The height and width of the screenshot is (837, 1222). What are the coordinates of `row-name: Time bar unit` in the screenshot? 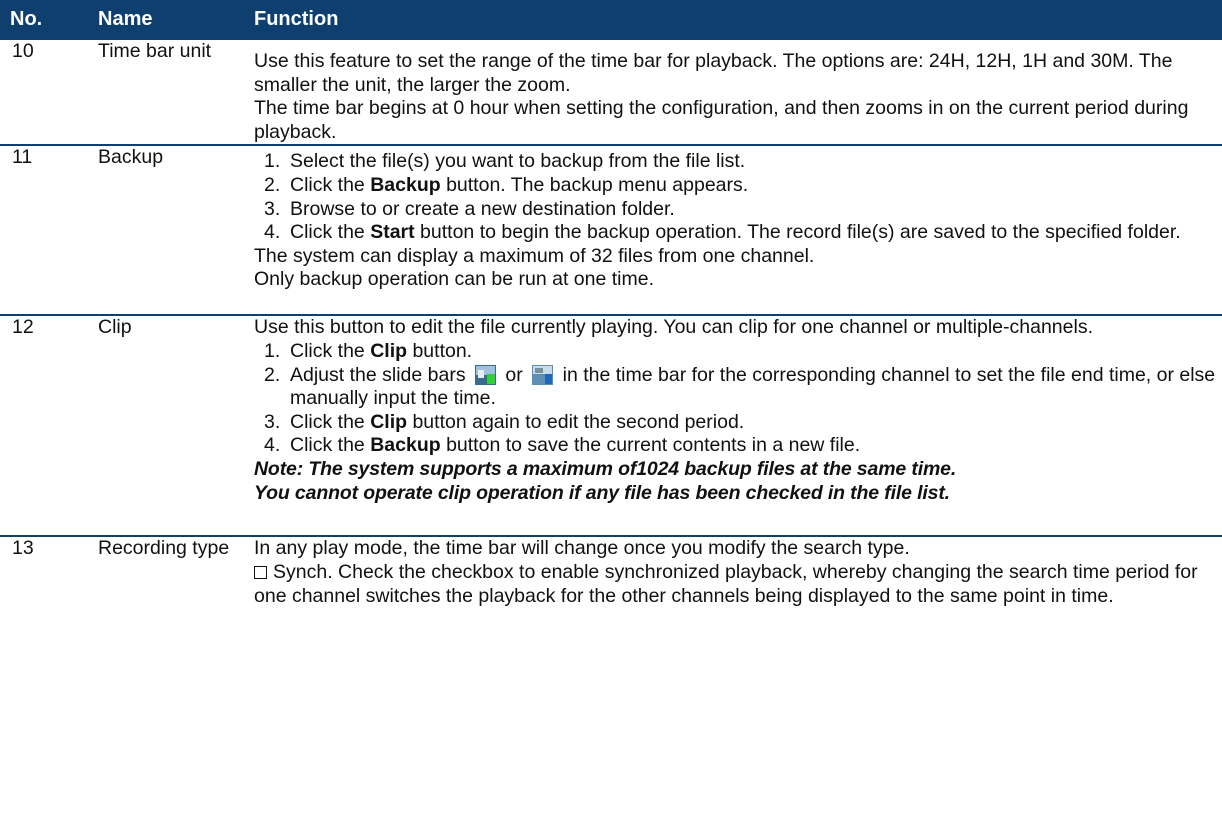 It's located at (155, 51).